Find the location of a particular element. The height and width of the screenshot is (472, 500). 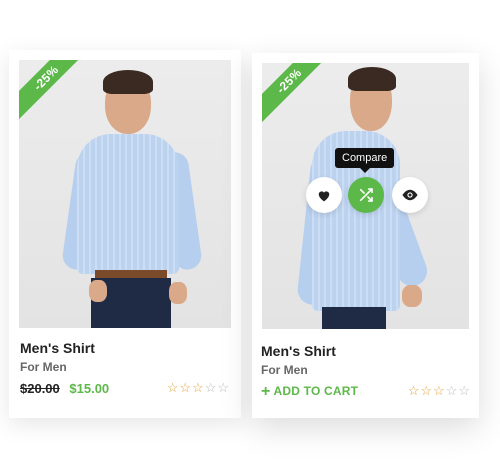

quick-view-button is located at coordinates (410, 195).